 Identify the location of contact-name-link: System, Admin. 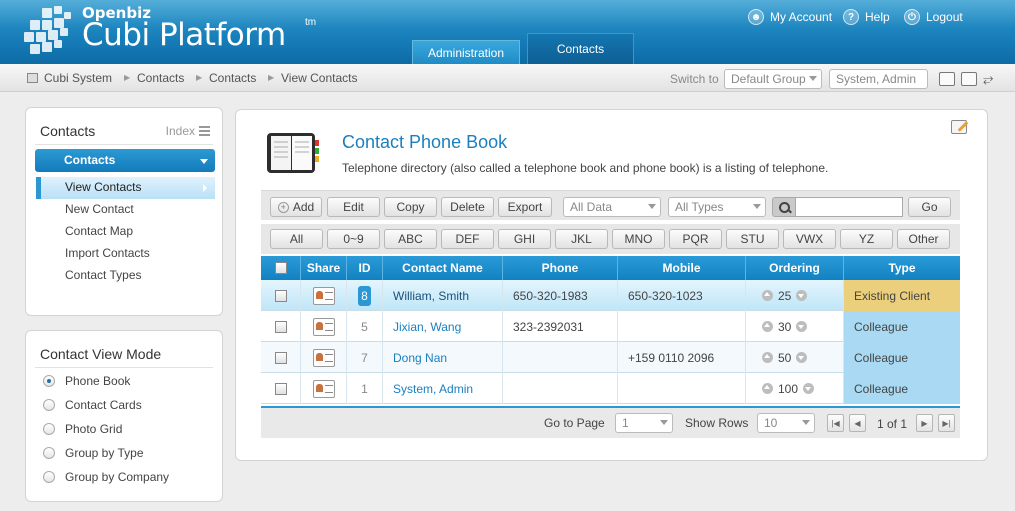
(433, 389).